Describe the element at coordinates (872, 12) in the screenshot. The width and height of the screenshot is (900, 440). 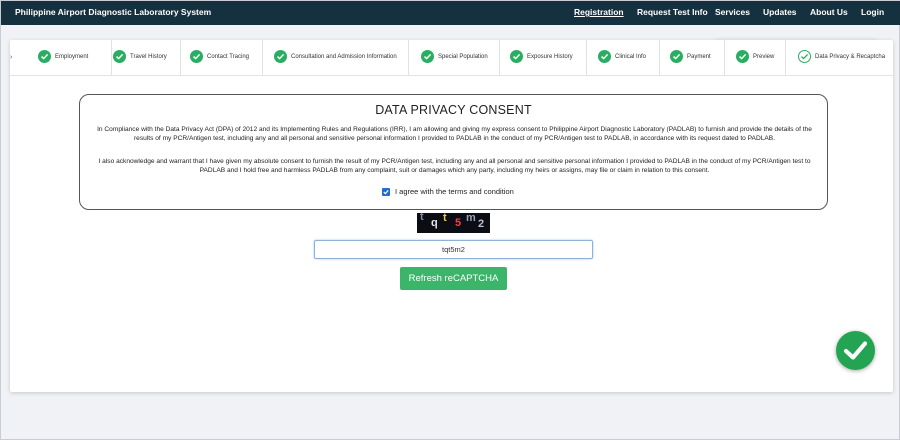
I see `nav-login: Login` at that location.